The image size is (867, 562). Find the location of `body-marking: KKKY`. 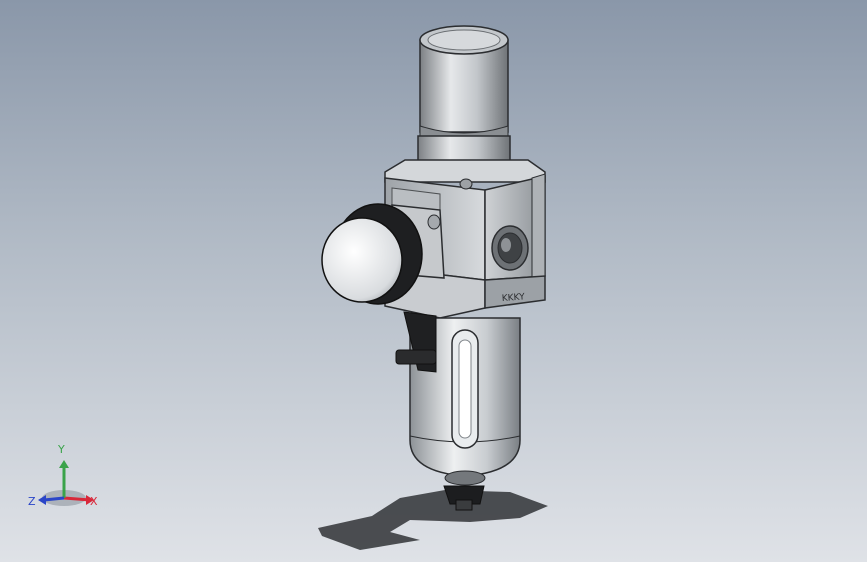

body-marking: KKKY is located at coordinates (514, 298).